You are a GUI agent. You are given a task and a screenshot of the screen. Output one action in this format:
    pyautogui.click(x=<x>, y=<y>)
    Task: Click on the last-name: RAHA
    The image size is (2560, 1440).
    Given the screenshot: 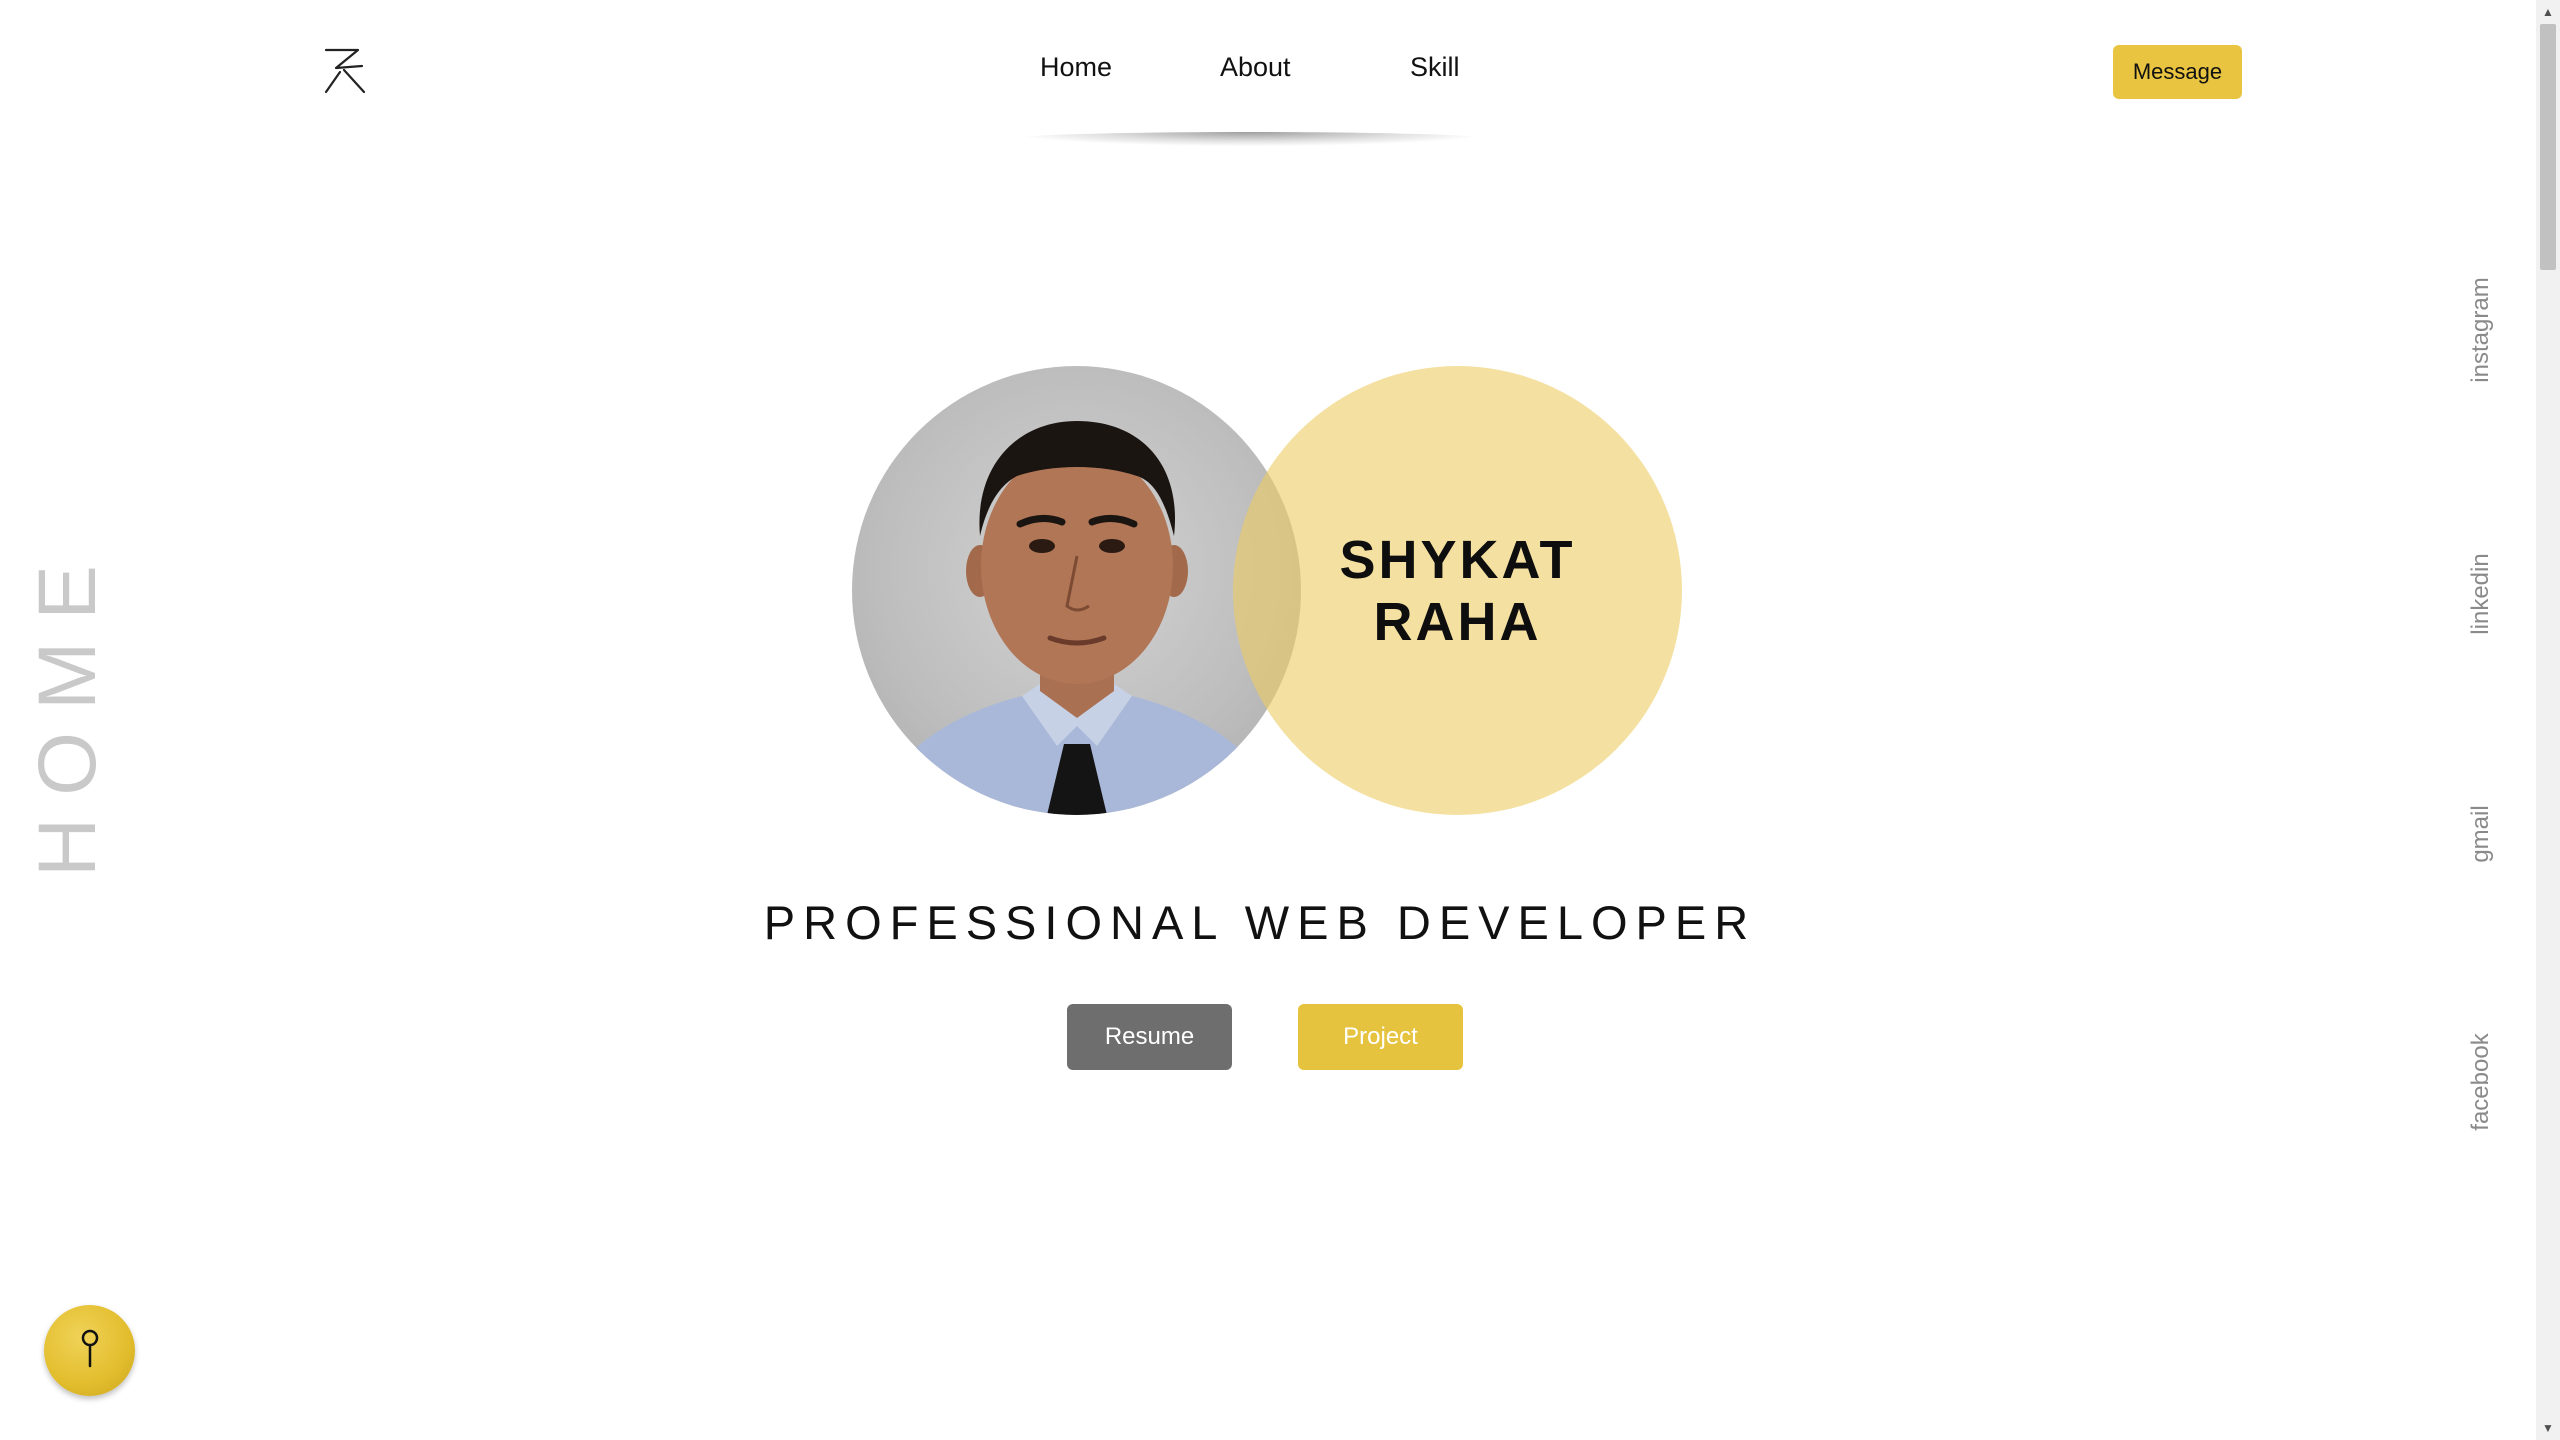 What is the action you would take?
    pyautogui.click(x=1457, y=621)
    